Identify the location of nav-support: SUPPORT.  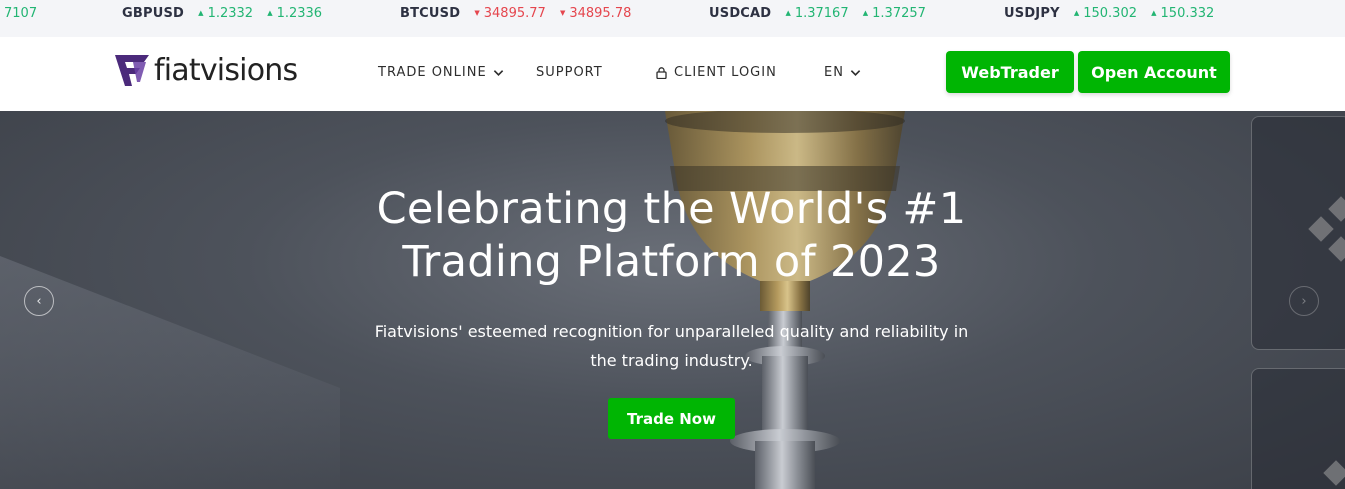
(569, 72).